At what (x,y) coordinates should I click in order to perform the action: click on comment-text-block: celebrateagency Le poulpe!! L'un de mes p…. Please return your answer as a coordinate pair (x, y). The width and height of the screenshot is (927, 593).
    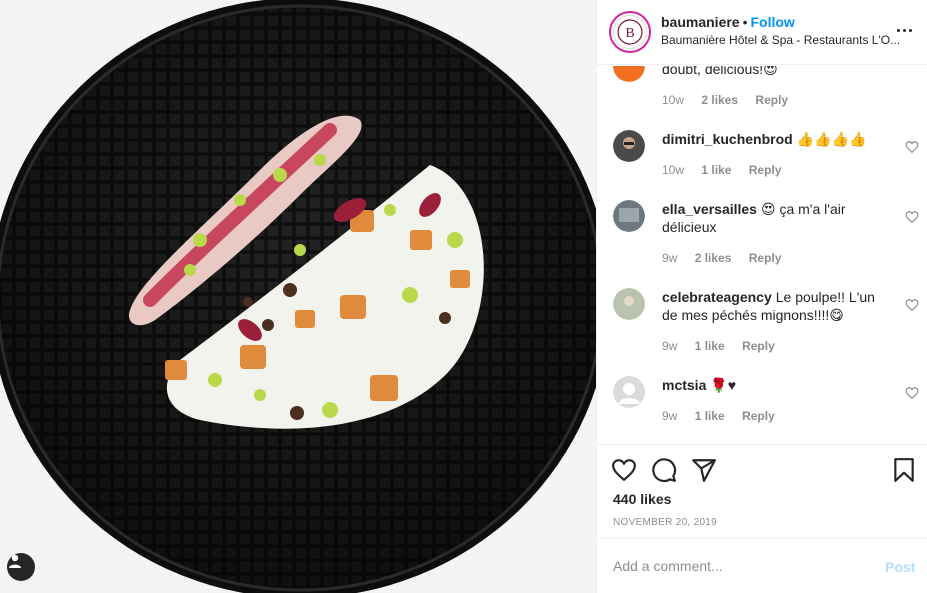
    Looking at the image, I should click on (774, 306).